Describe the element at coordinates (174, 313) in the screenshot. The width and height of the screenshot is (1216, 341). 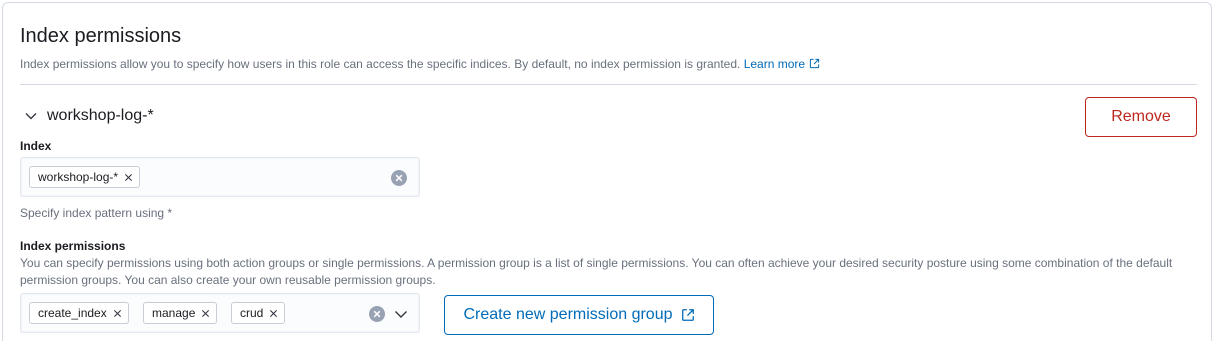
I see `permission-pill-label: manage` at that location.